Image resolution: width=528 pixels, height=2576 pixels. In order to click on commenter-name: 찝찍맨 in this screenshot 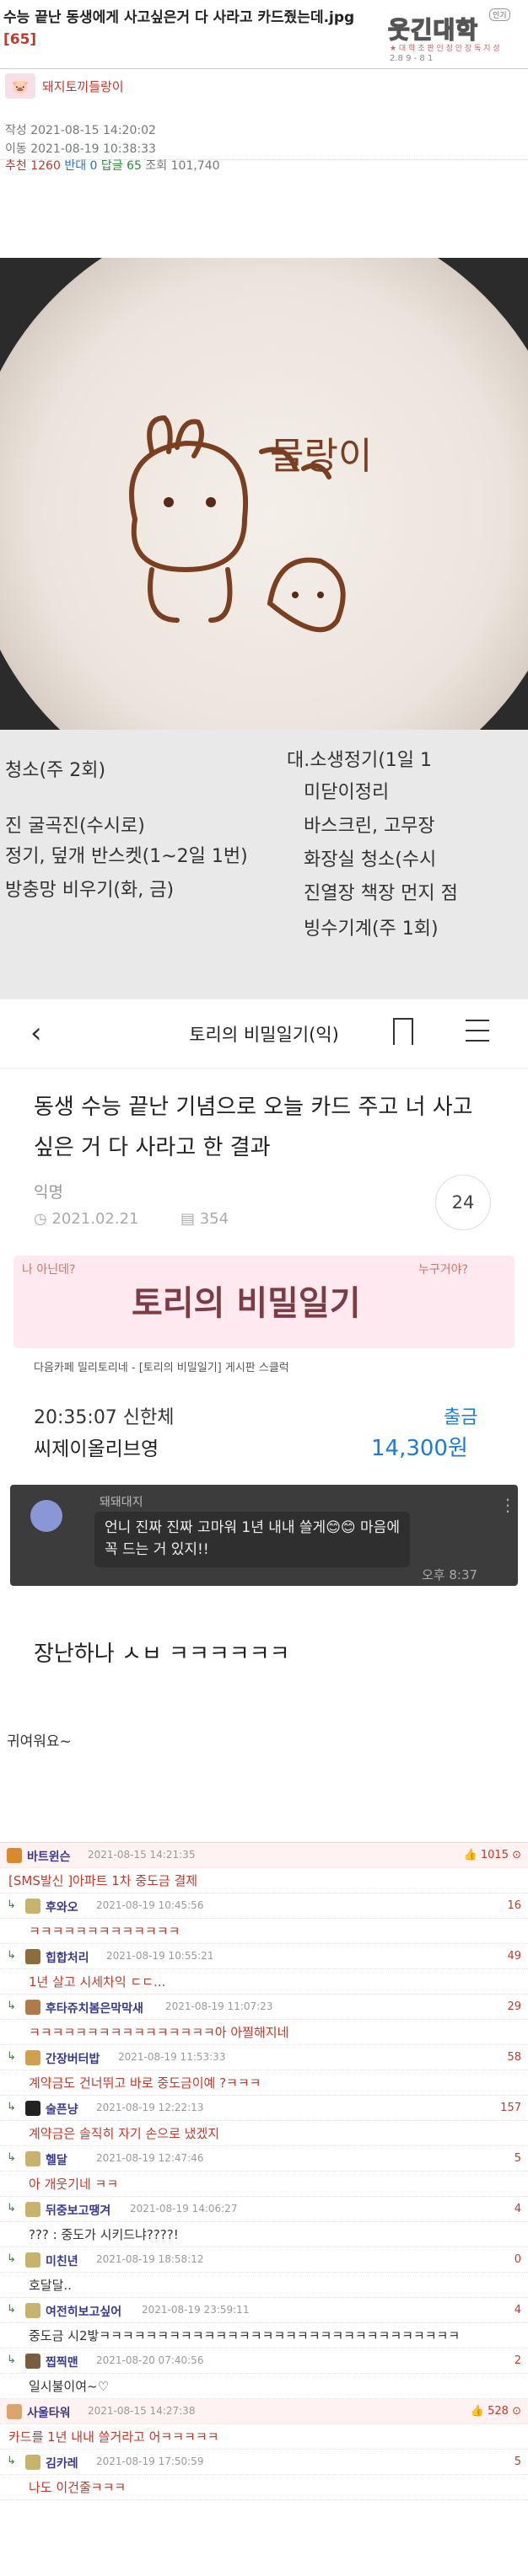, I will do `click(62, 2362)`.